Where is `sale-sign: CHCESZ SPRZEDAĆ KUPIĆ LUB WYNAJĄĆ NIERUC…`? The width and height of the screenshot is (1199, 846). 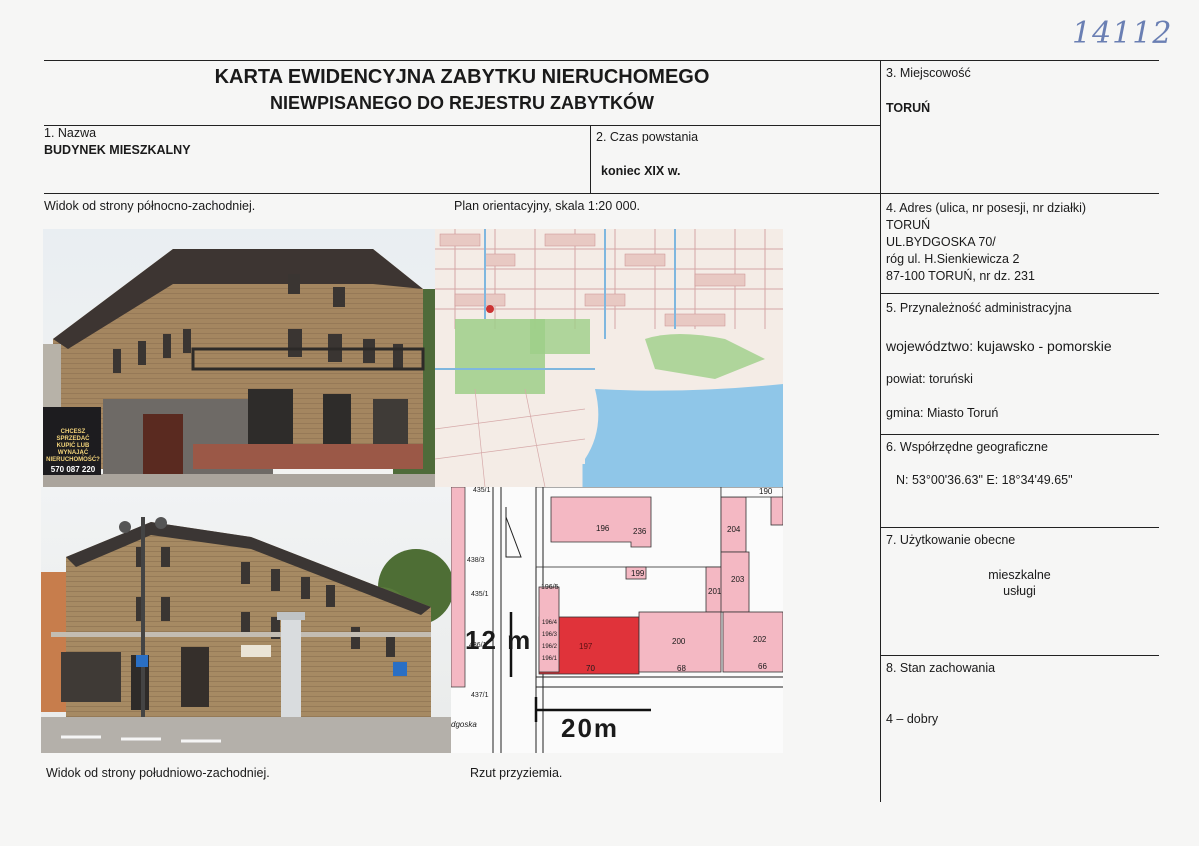 sale-sign: CHCESZ SPRZEDAĆ KUPIĆ LUB WYNAJĄĆ NIERUC… is located at coordinates (73, 451).